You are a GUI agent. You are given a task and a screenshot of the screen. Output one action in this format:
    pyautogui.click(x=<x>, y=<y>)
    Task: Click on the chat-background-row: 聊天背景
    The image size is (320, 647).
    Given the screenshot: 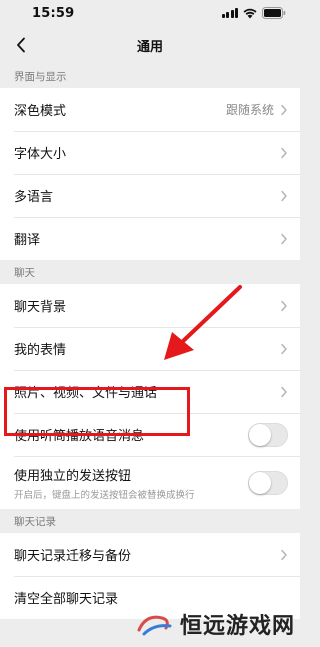 What is the action you would take?
    pyautogui.click(x=150, y=305)
    